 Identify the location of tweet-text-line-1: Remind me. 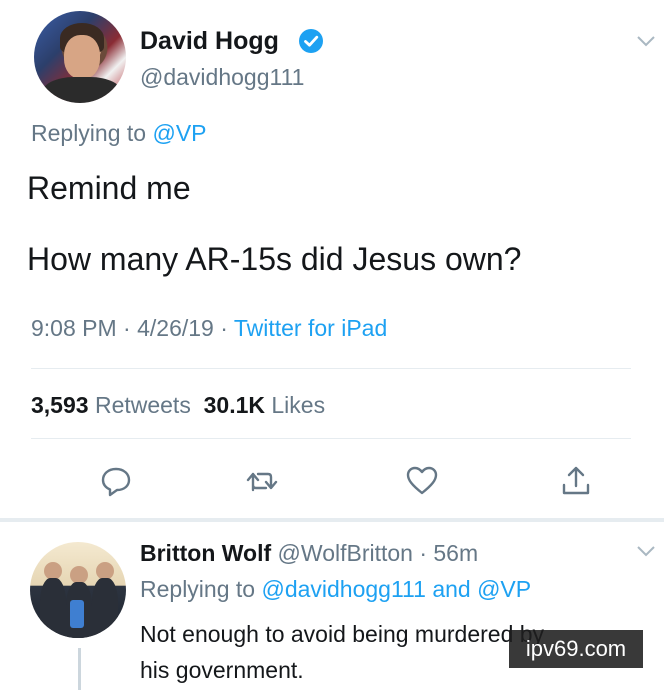
(109, 188).